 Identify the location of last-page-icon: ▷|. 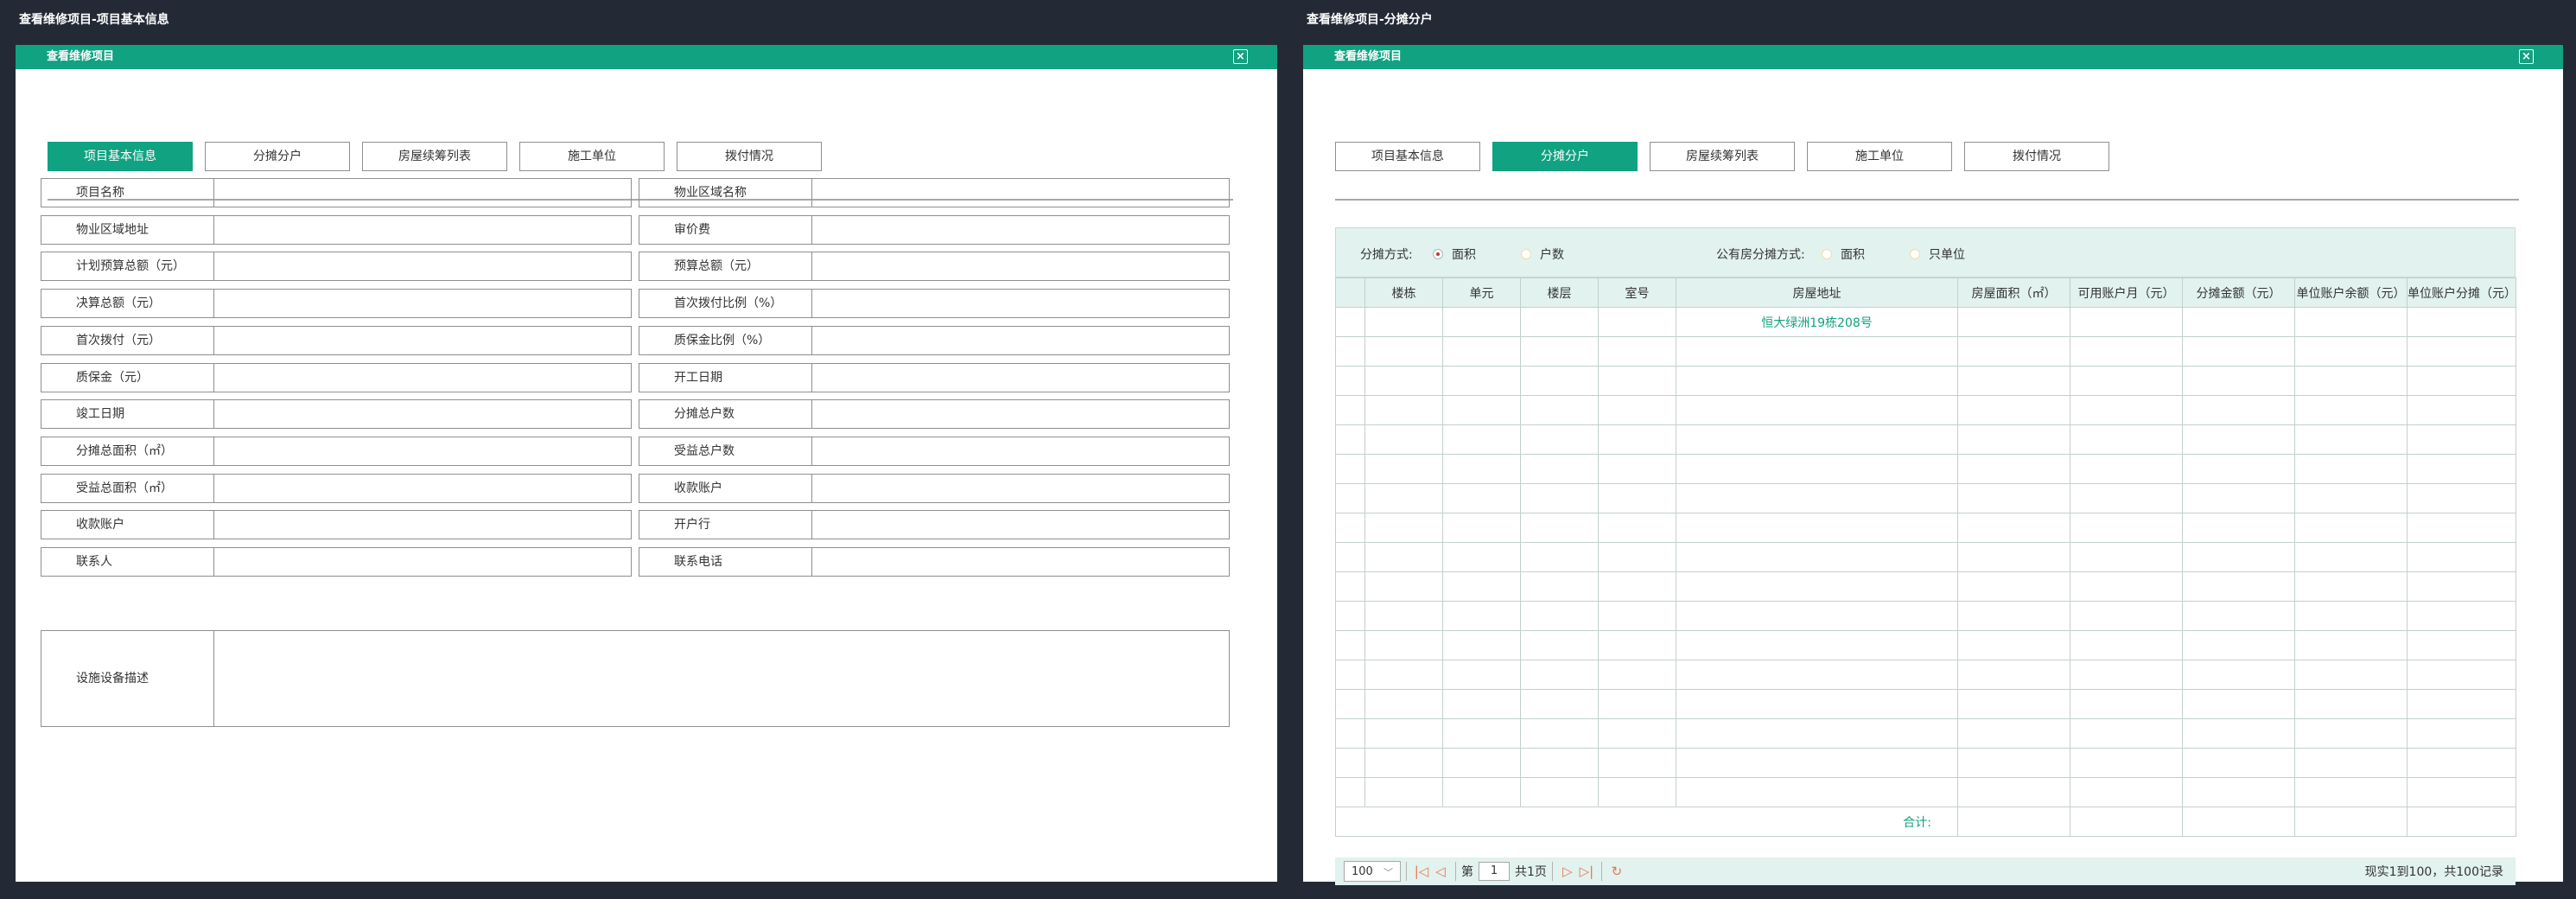
(1587, 872).